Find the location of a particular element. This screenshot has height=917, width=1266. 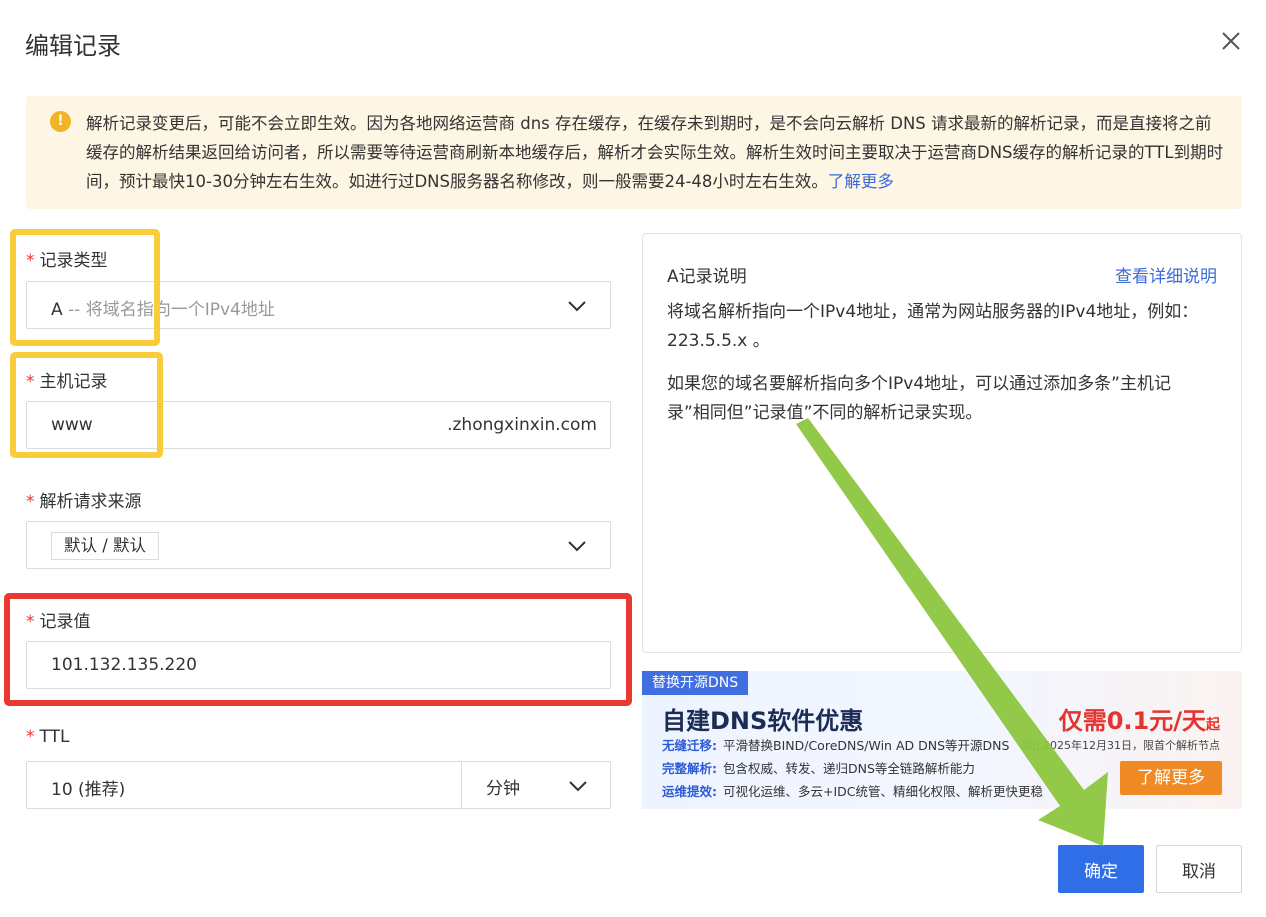

host-record-label-text: 主机记录 is located at coordinates (73, 382).